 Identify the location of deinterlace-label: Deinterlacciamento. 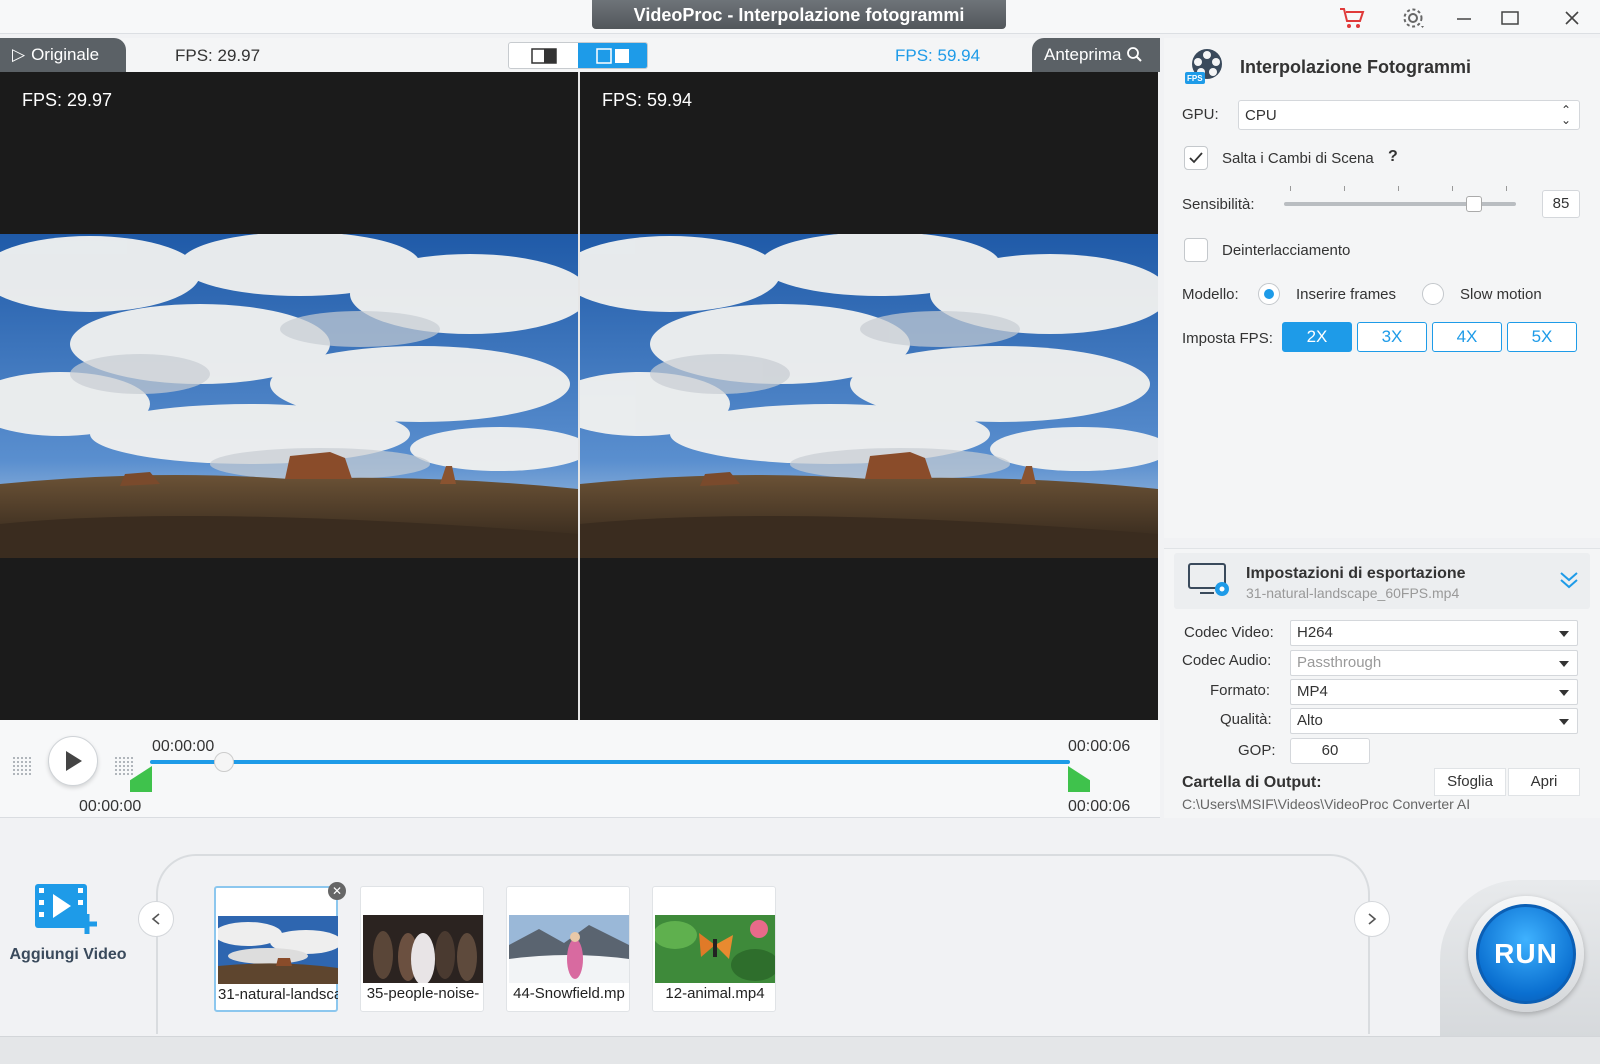
(1286, 250).